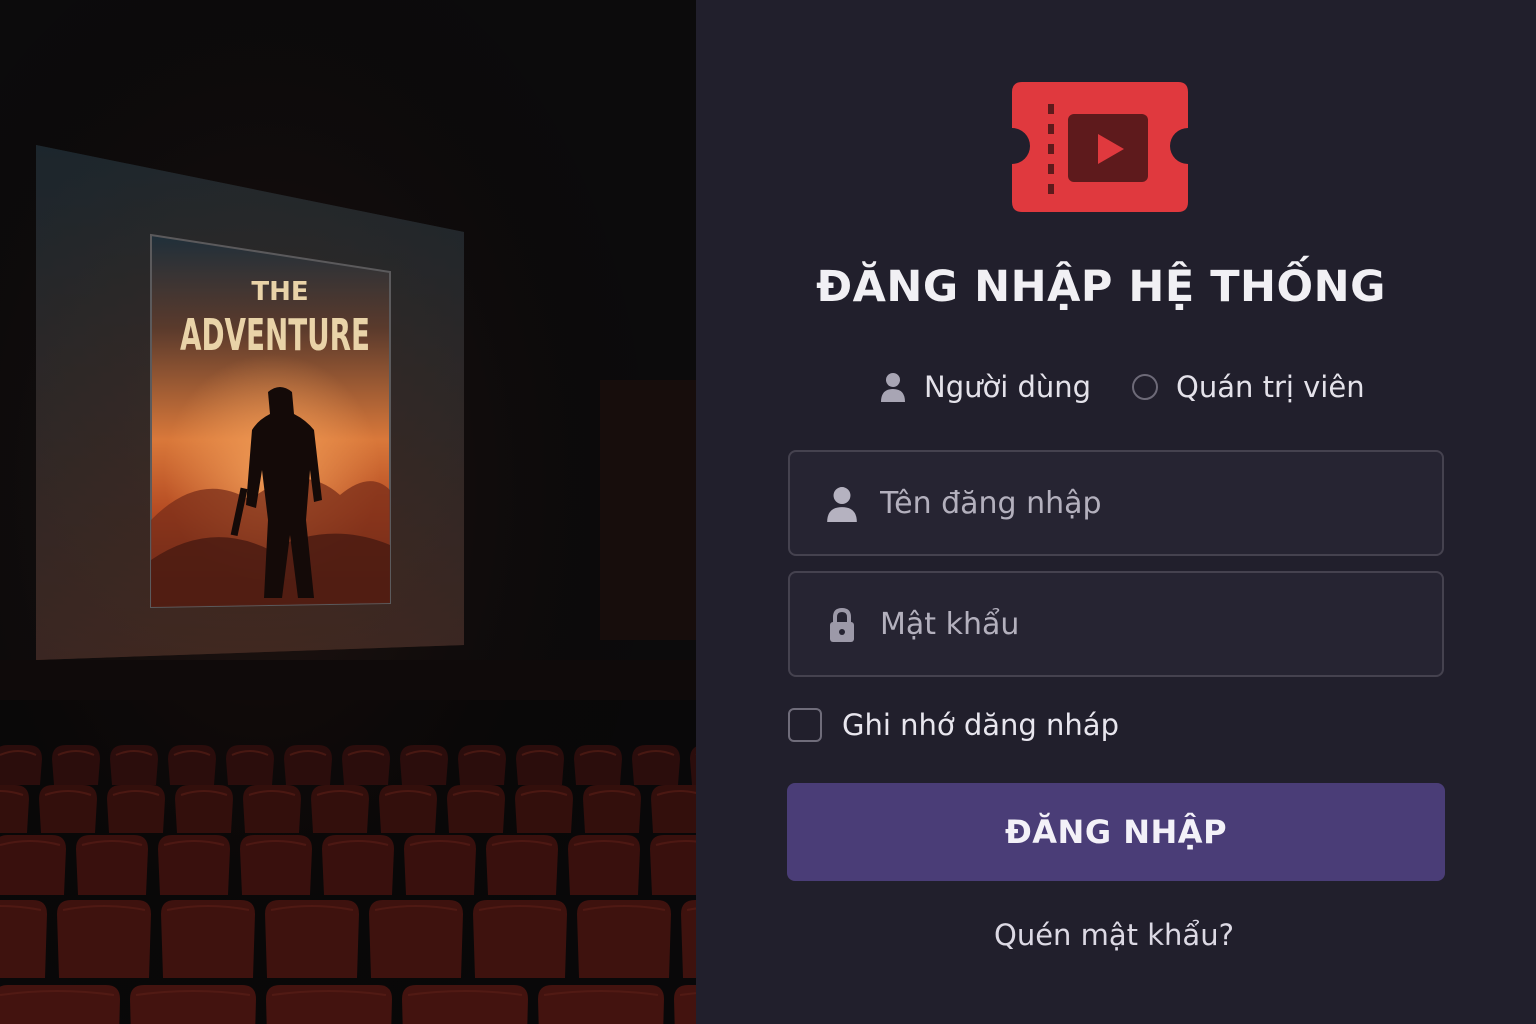 Image resolution: width=1536 pixels, height=1024 pixels. I want to click on seat-shadow, so click(348, 862).